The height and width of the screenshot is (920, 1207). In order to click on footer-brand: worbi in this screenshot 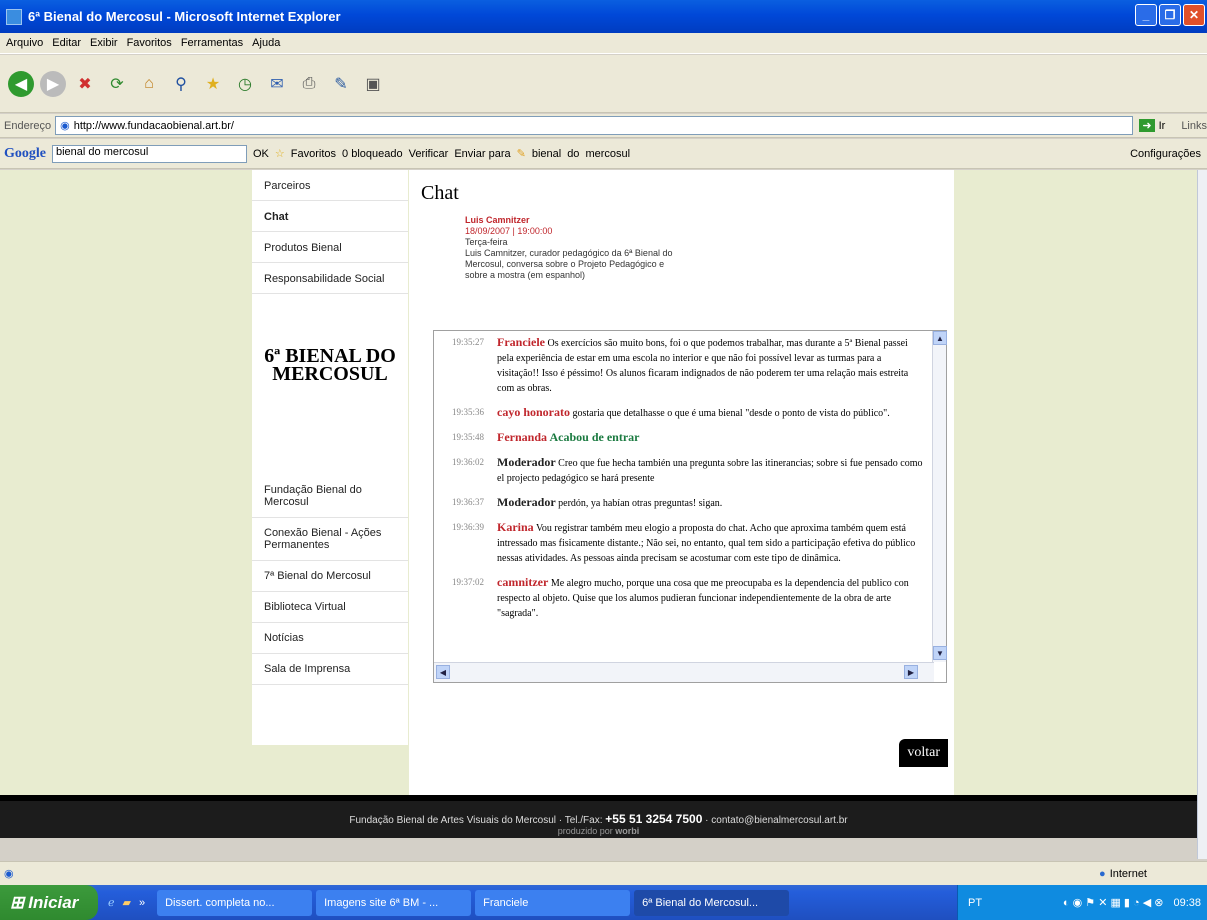, I will do `click(627, 831)`.